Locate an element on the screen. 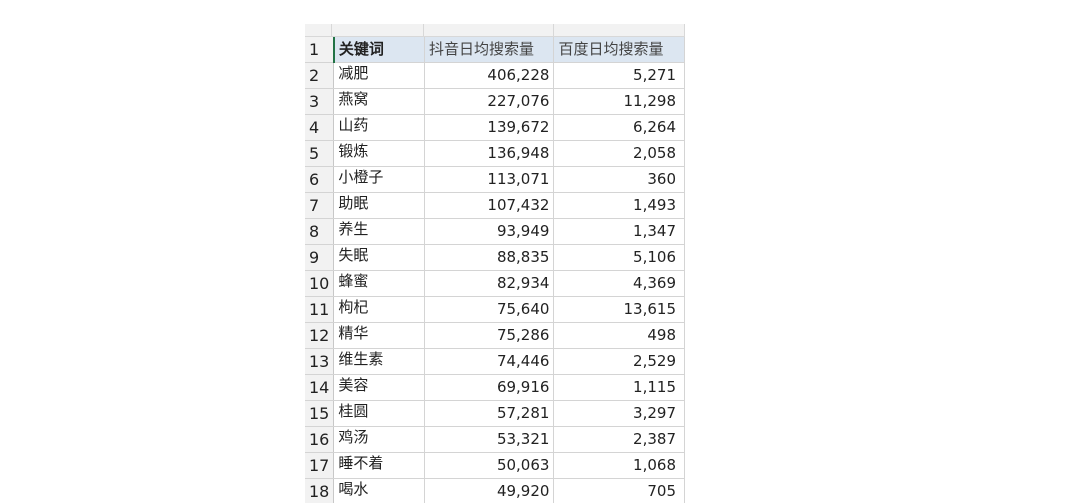  table-row: 16 鸡汤 53,321 2,387 is located at coordinates (495, 439).